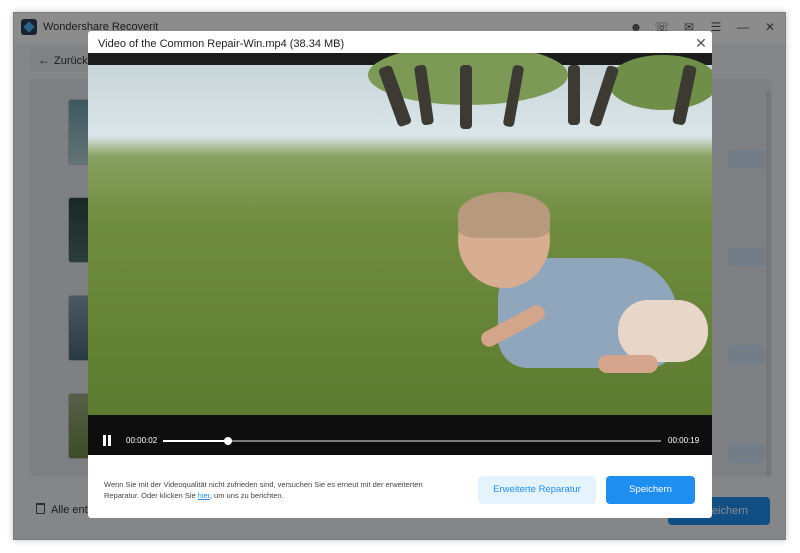 The width and height of the screenshot is (800, 553). Describe the element at coordinates (537, 490) in the screenshot. I see `advanced-repair-button: Erweiterte Reparatur` at that location.